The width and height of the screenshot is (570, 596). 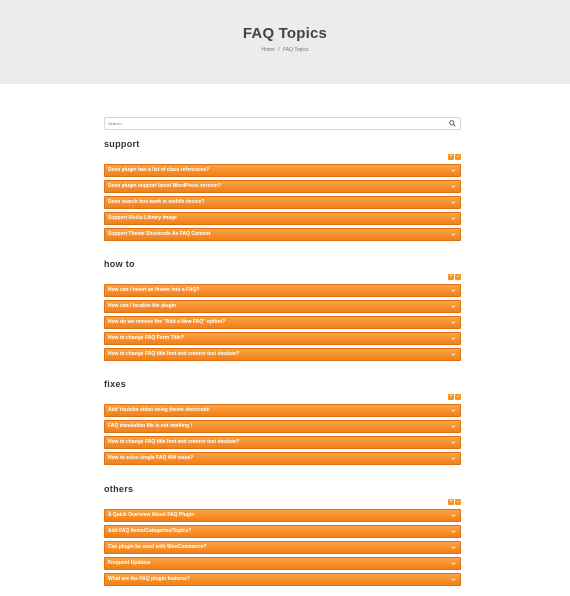 What do you see at coordinates (282, 563) in the screenshot?
I see `faq-item: Frequent Updates` at bounding box center [282, 563].